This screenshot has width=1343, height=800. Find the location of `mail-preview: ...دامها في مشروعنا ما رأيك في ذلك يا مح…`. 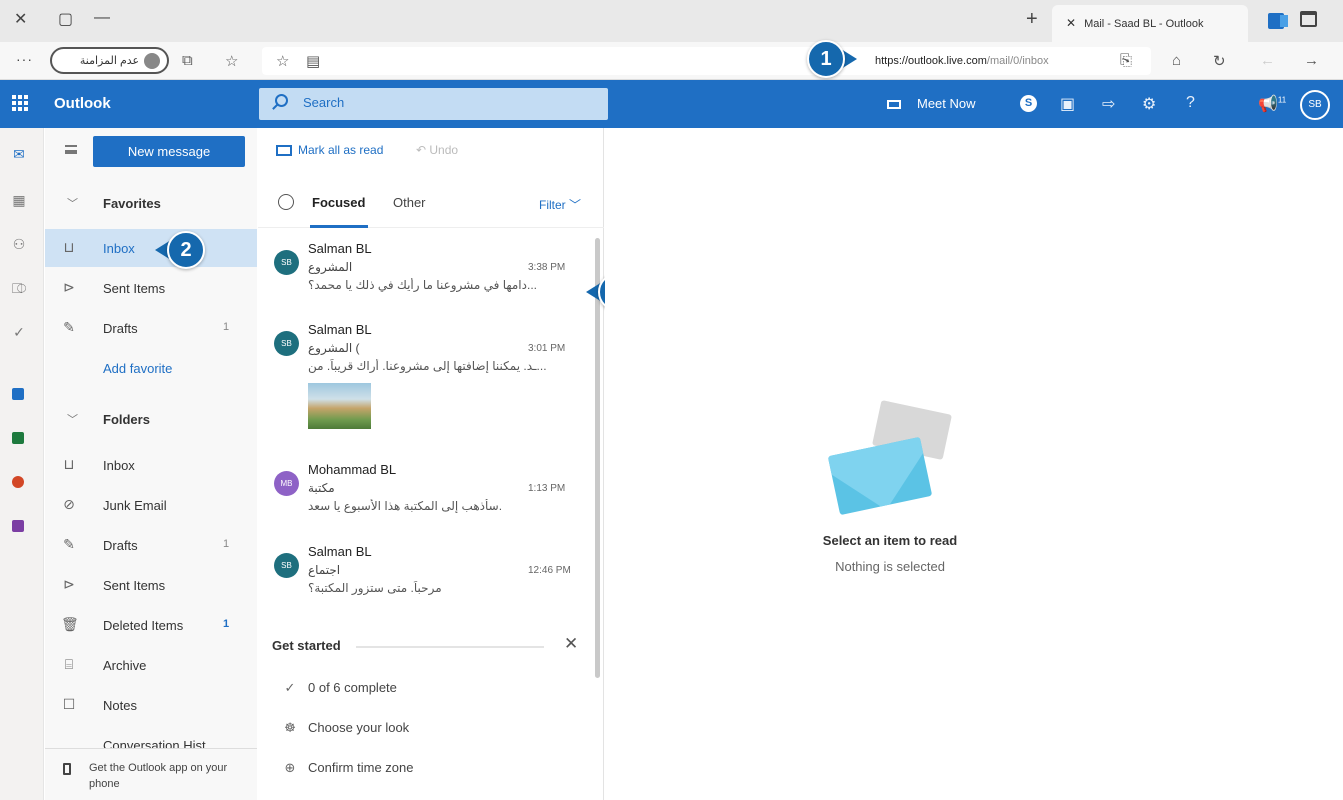

mail-preview: ...دامها في مشروعنا ما رأيك في ذلك يا مح… is located at coordinates (422, 285).